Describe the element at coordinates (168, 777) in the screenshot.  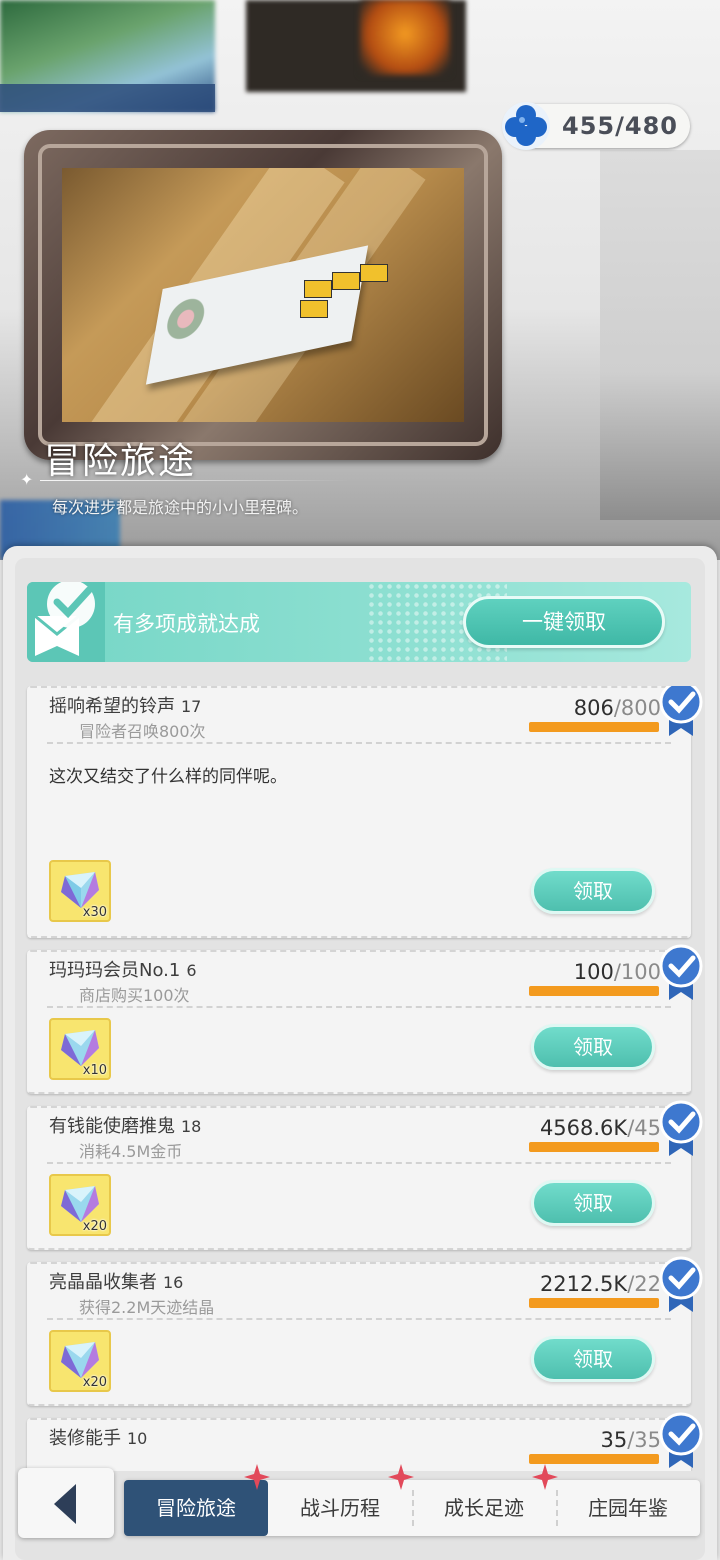
I see `achievement-flavor-text: 这次又结交了什么样的同伴呢。` at that location.